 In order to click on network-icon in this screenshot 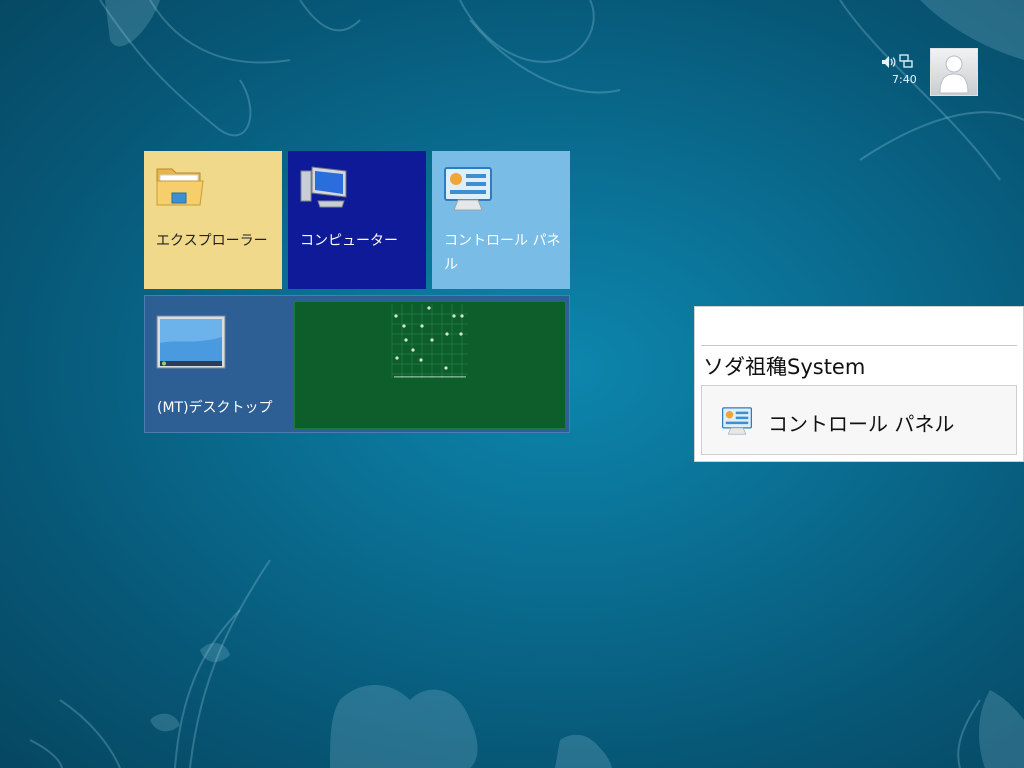, I will do `click(906, 61)`.